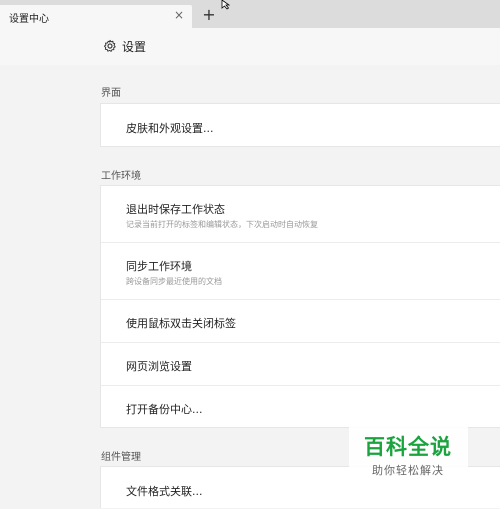 This screenshot has width=500, height=509. I want to click on row-label: 使用鼠标双击关闭标签, so click(181, 323).